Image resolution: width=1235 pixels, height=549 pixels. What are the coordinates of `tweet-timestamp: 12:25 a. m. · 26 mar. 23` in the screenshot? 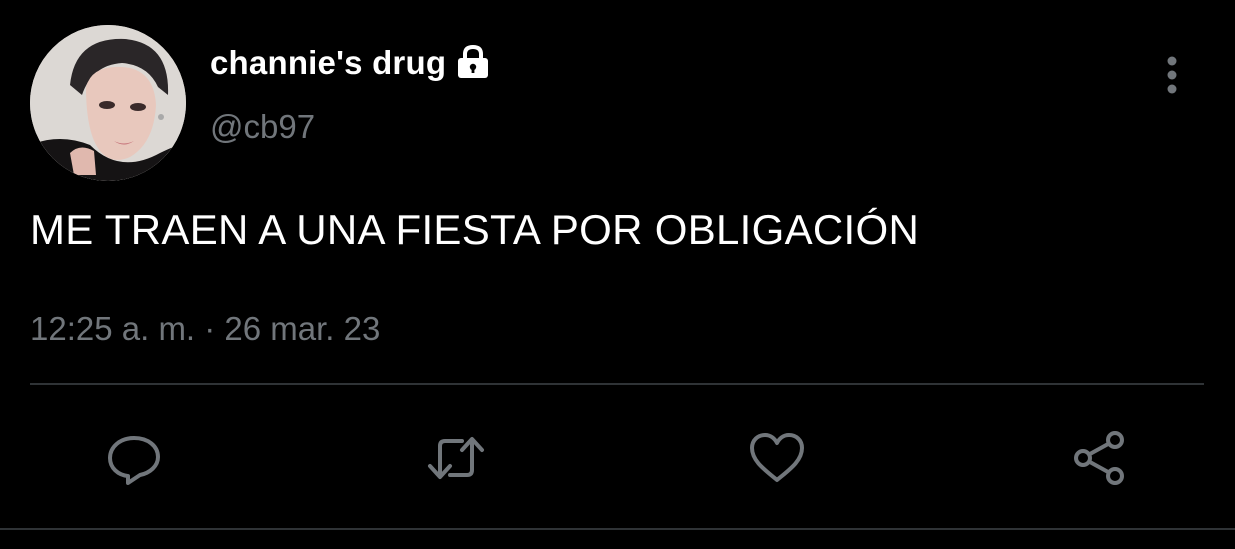 It's located at (205, 329).